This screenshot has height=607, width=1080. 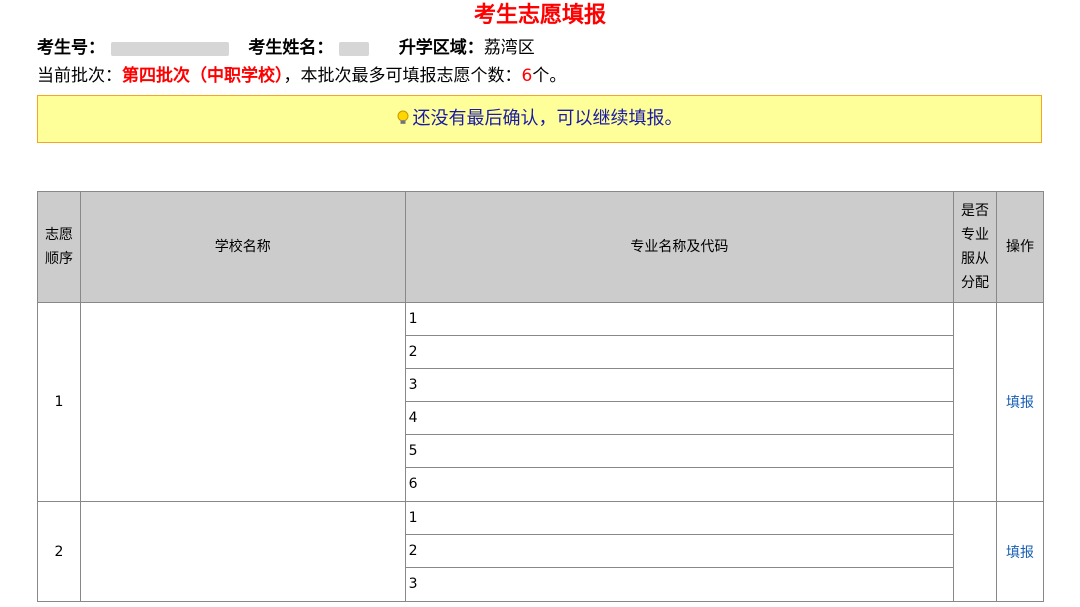 What do you see at coordinates (549, 76) in the screenshot?
I see `batch-unit: 个。` at bounding box center [549, 76].